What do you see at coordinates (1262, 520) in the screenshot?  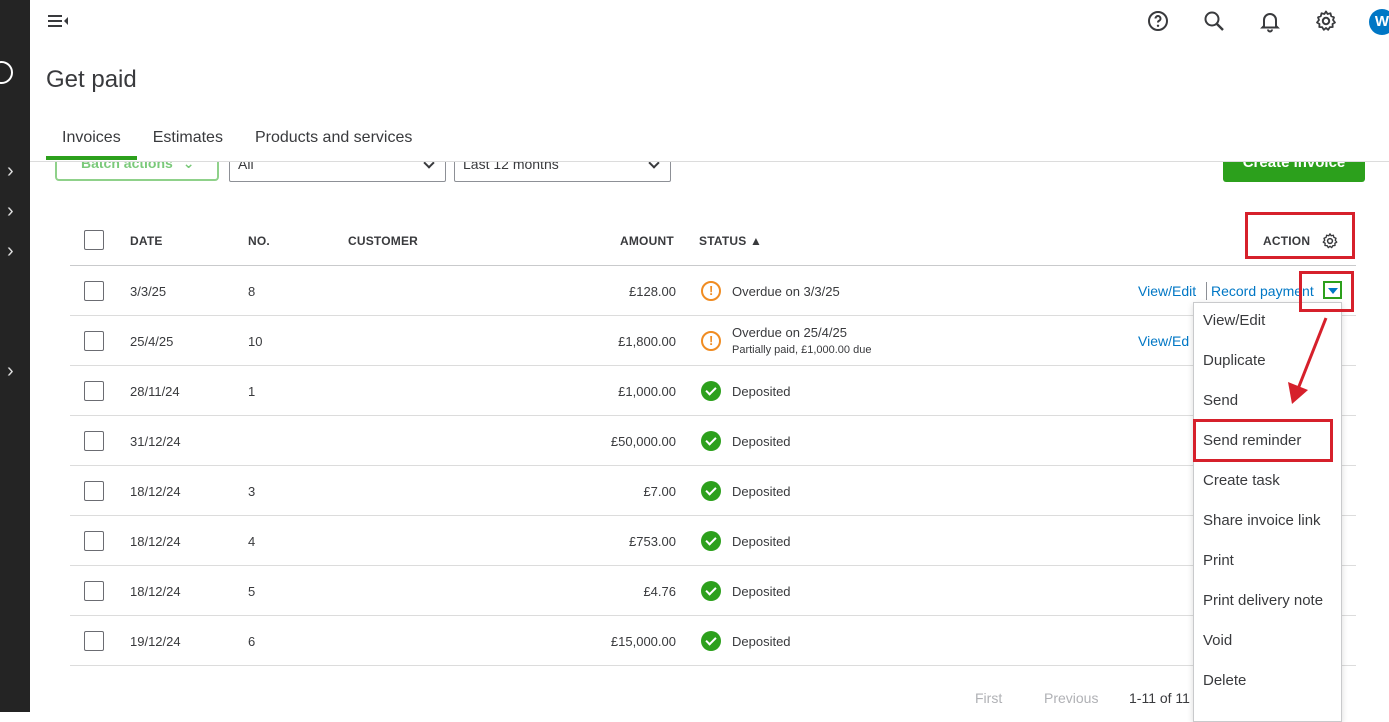 I see `menu-item-share-invoice-link: Share invoice link` at bounding box center [1262, 520].